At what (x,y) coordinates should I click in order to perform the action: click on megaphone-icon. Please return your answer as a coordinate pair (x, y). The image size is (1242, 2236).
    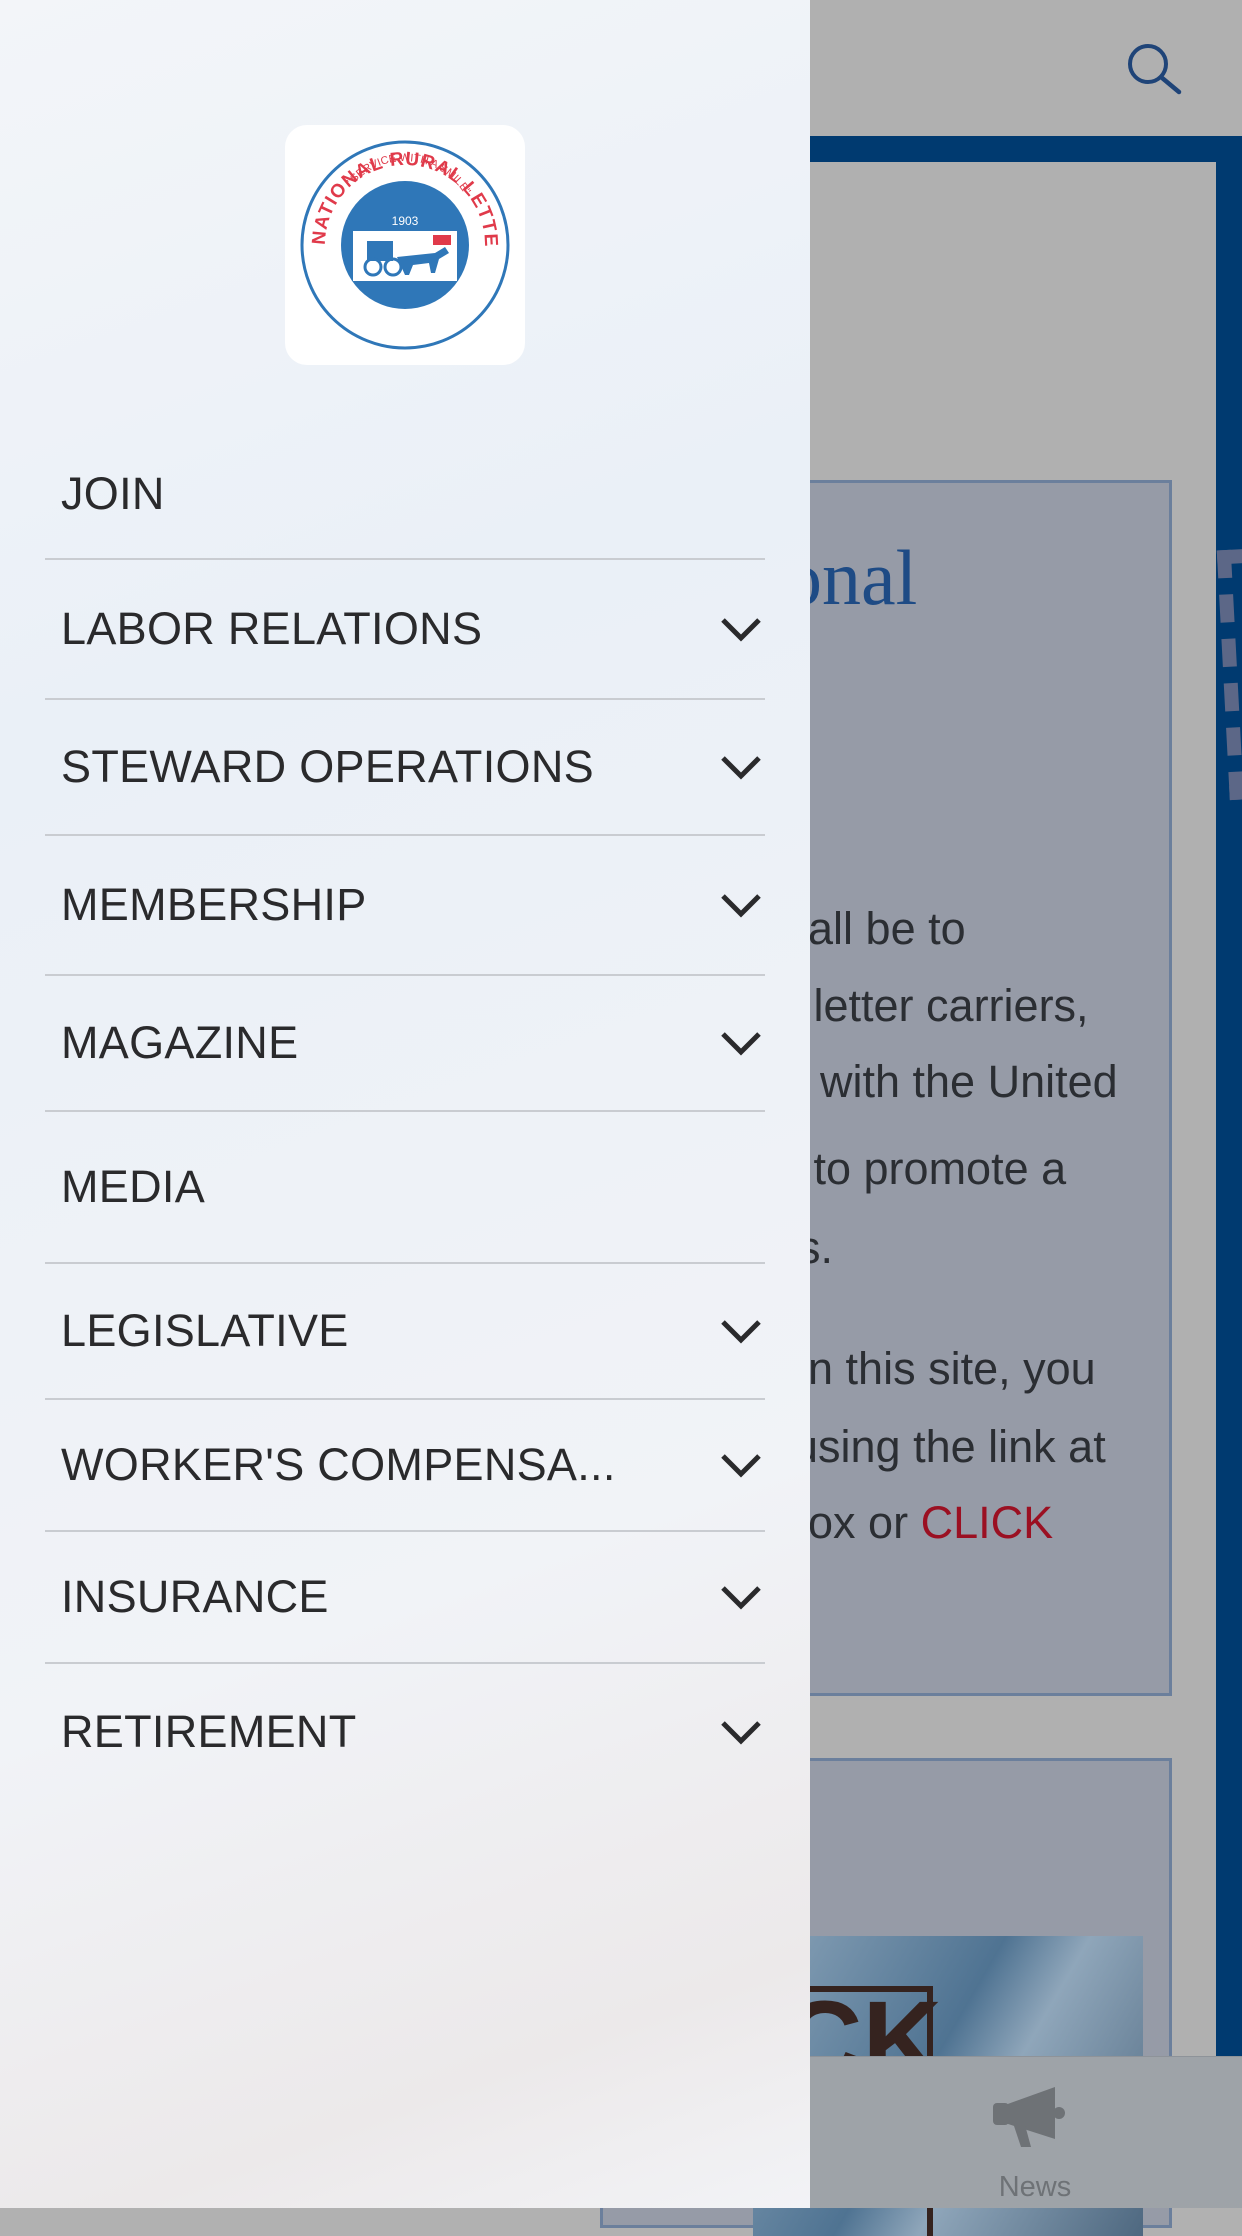
    Looking at the image, I should click on (1035, 2117).